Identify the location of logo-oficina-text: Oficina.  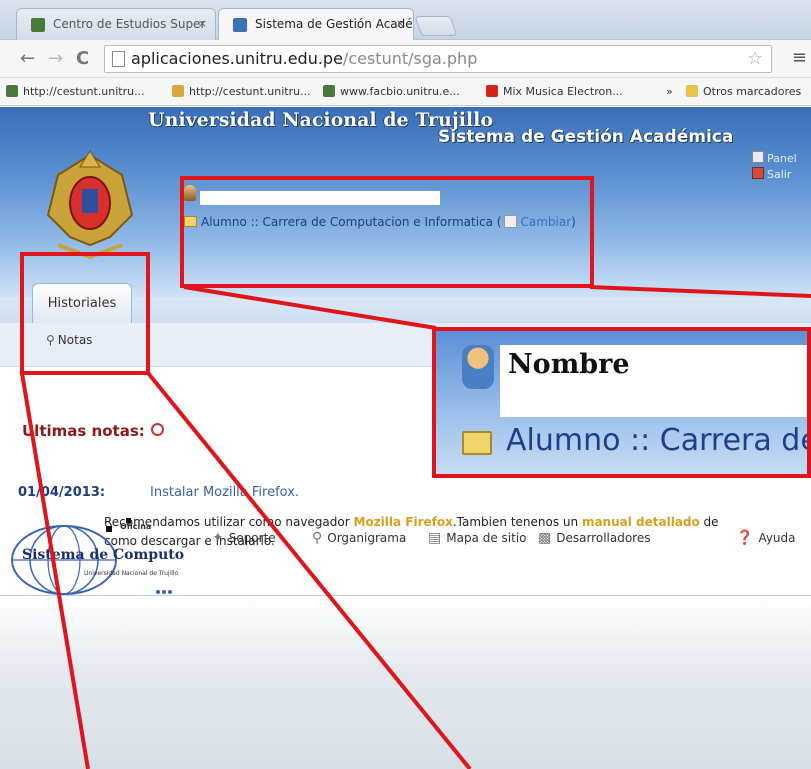
(136, 526).